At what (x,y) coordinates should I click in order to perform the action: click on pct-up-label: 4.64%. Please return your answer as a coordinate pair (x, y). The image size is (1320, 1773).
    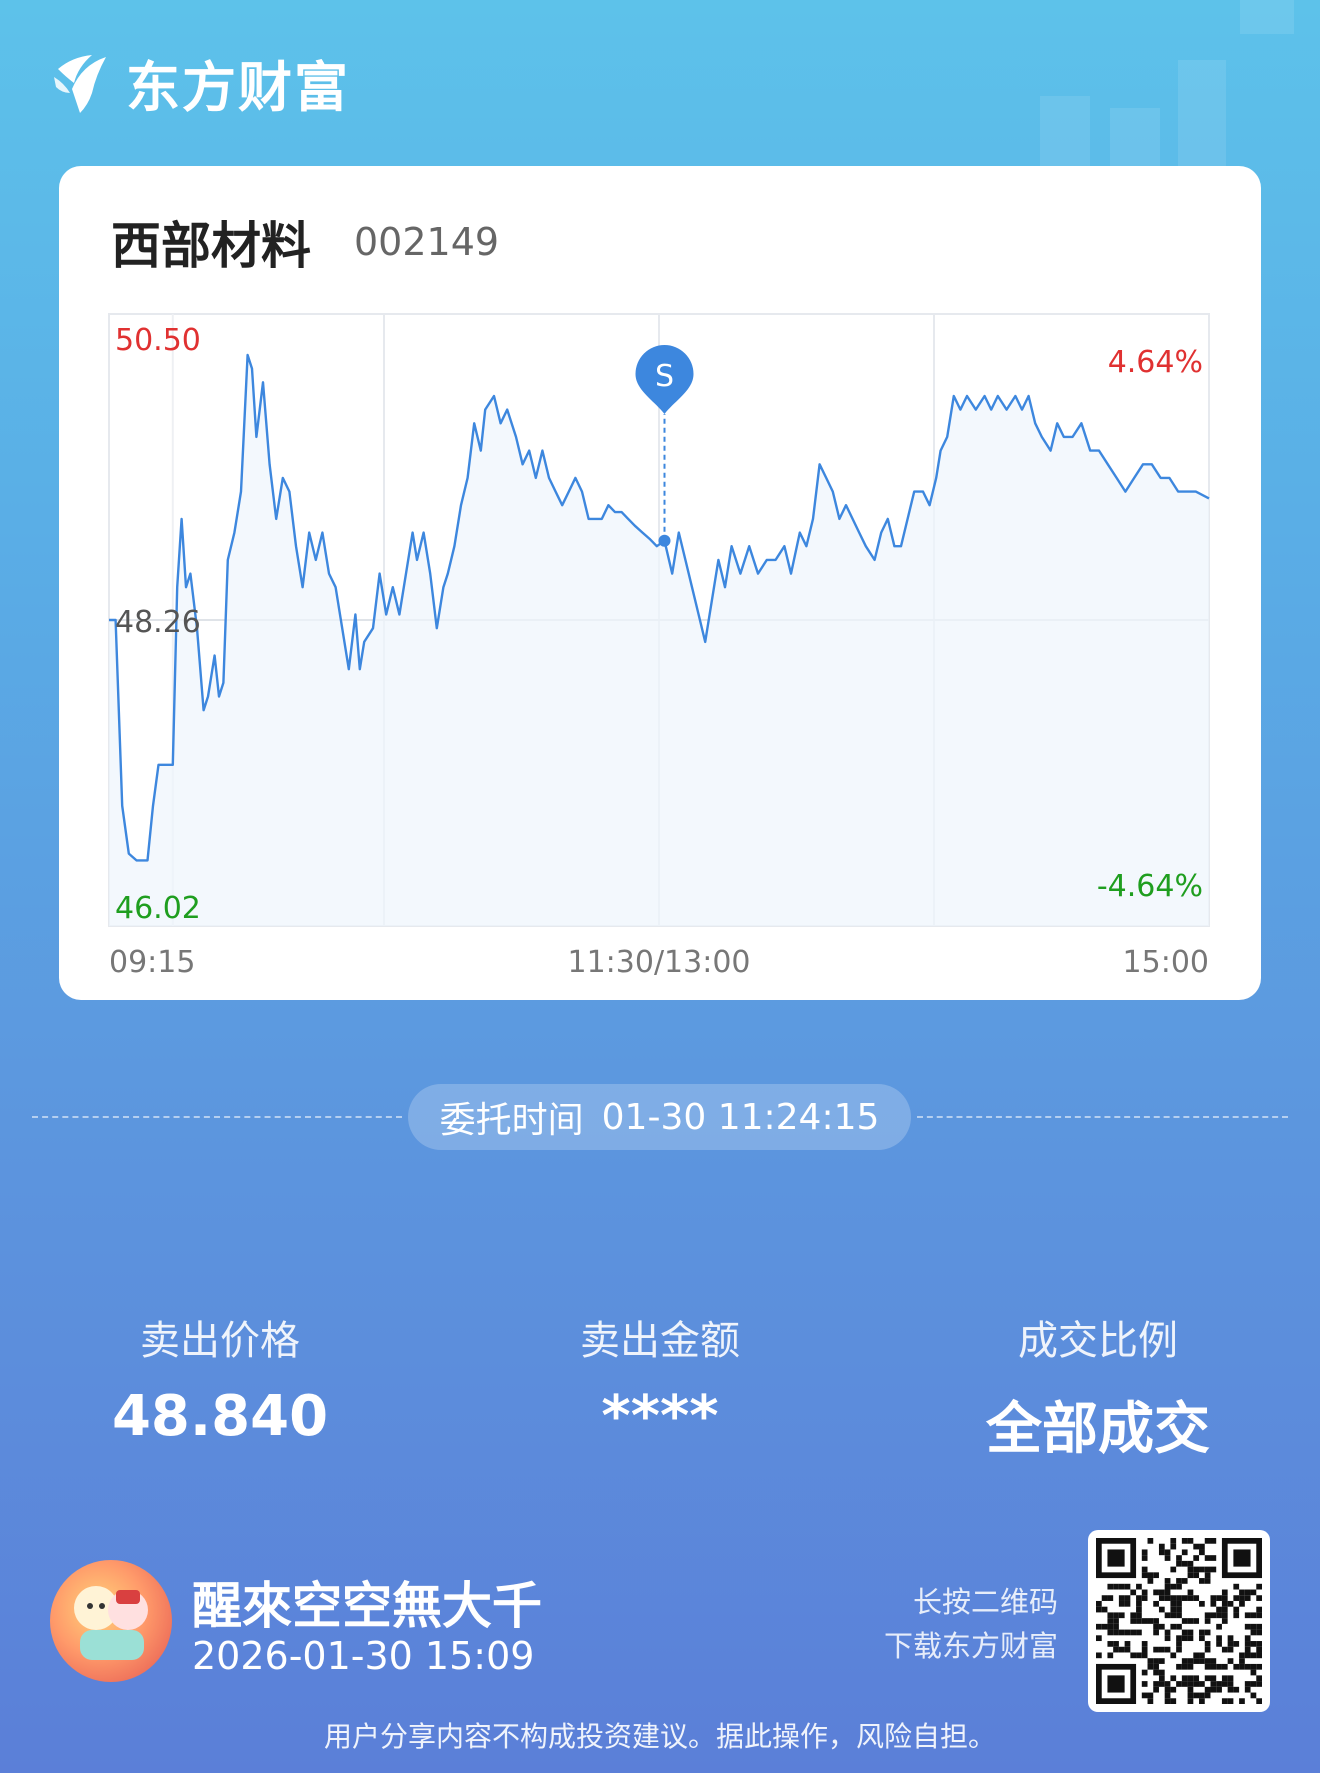
    Looking at the image, I should click on (1155, 362).